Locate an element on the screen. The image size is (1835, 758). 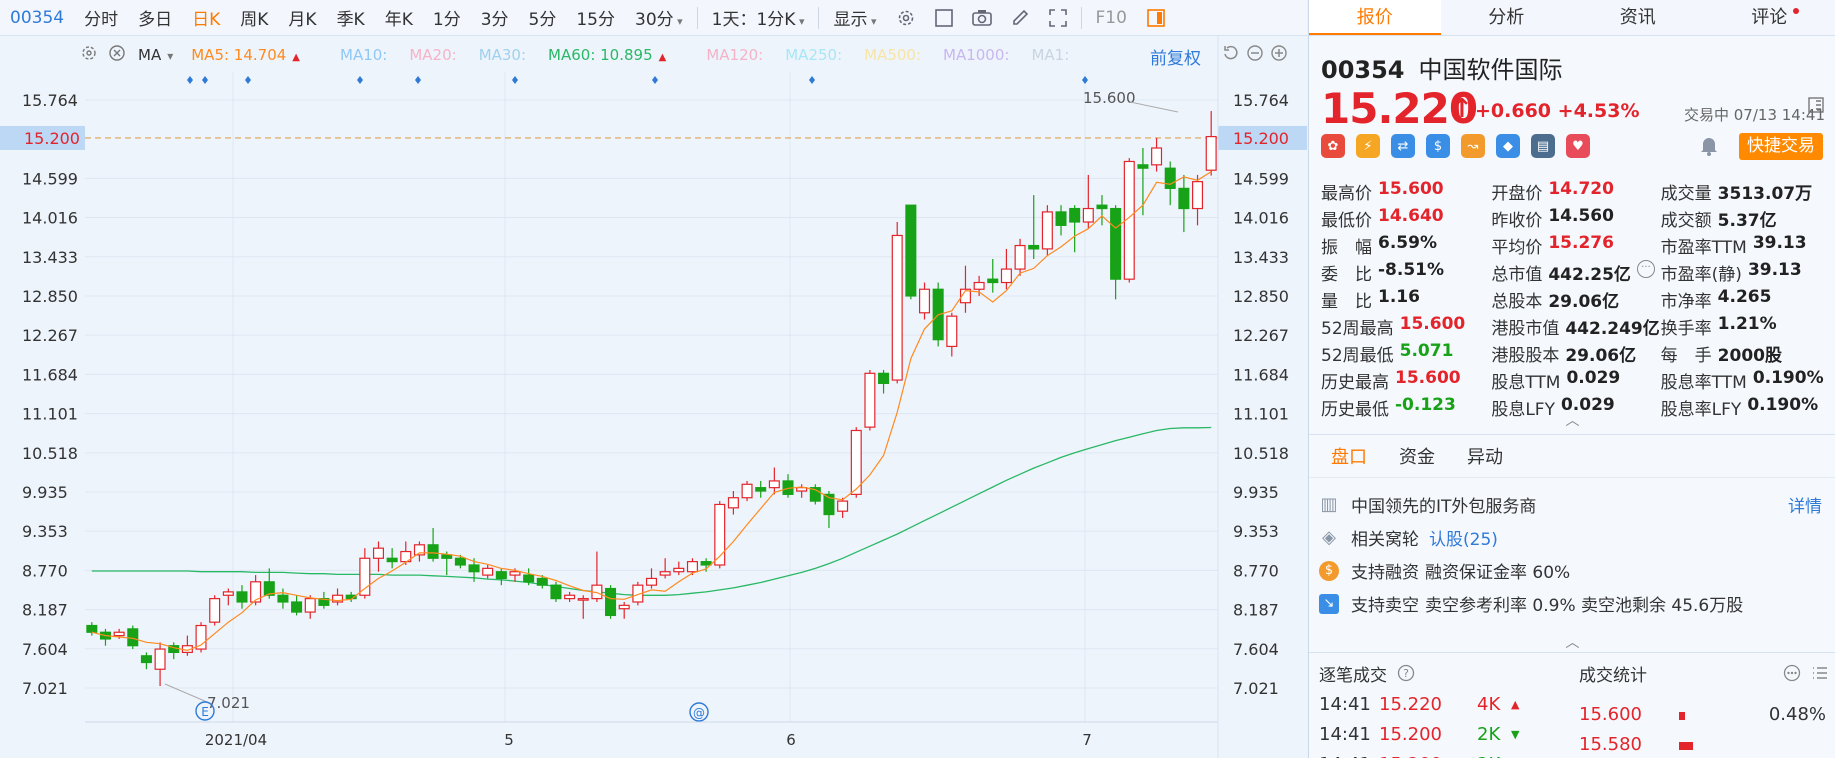
bookmark-icon: ▤ is located at coordinates (1543, 146).